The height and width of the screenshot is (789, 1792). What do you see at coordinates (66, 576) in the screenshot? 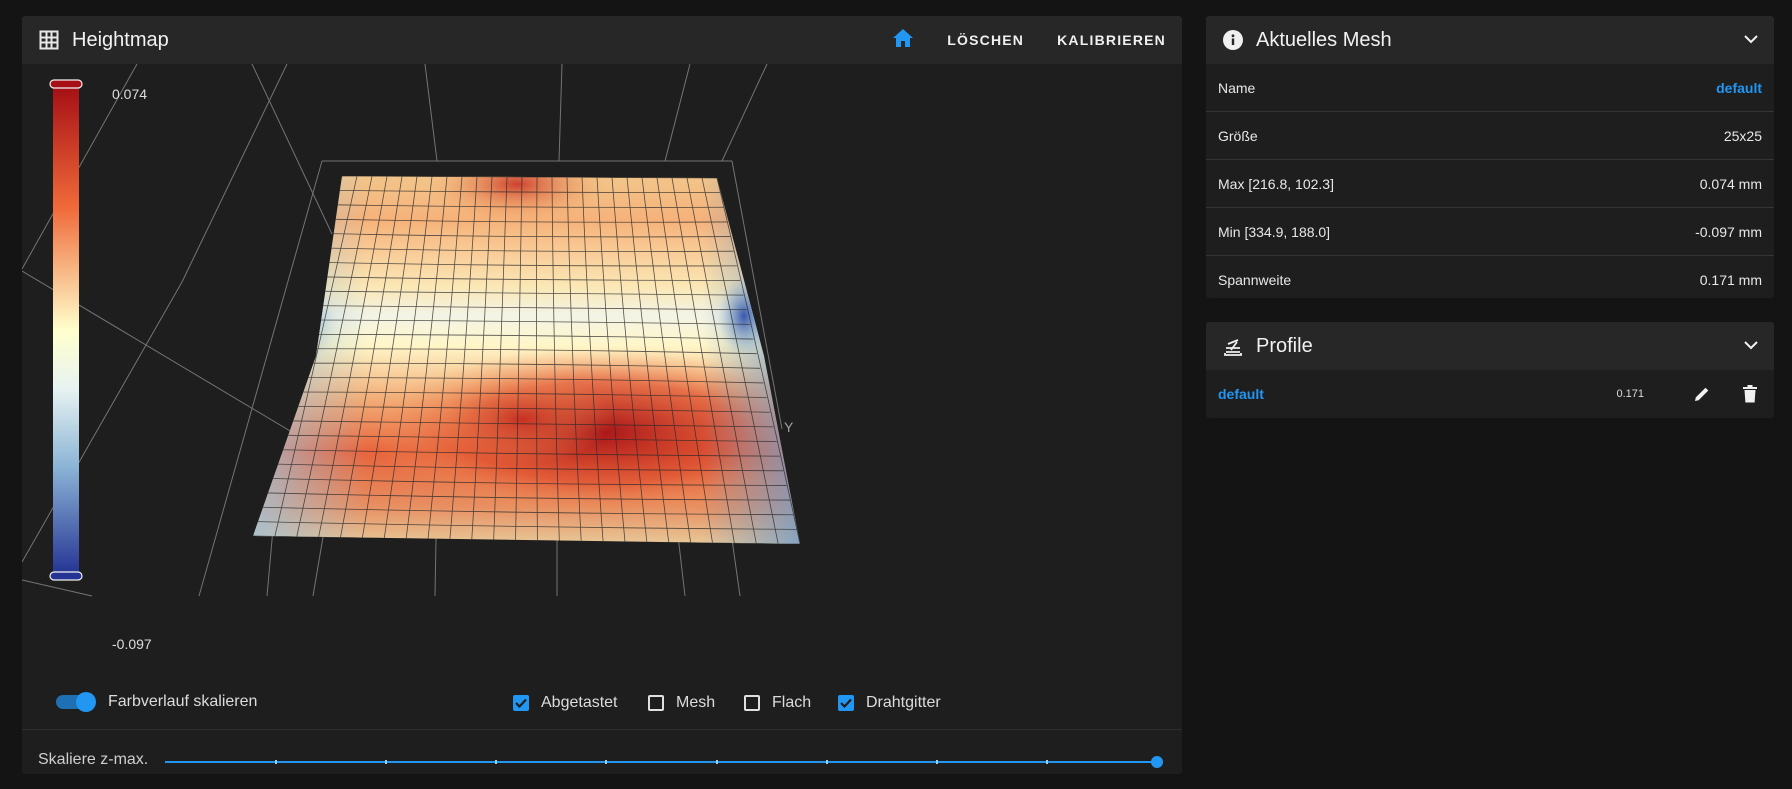
I see `legend-min-handle` at bounding box center [66, 576].